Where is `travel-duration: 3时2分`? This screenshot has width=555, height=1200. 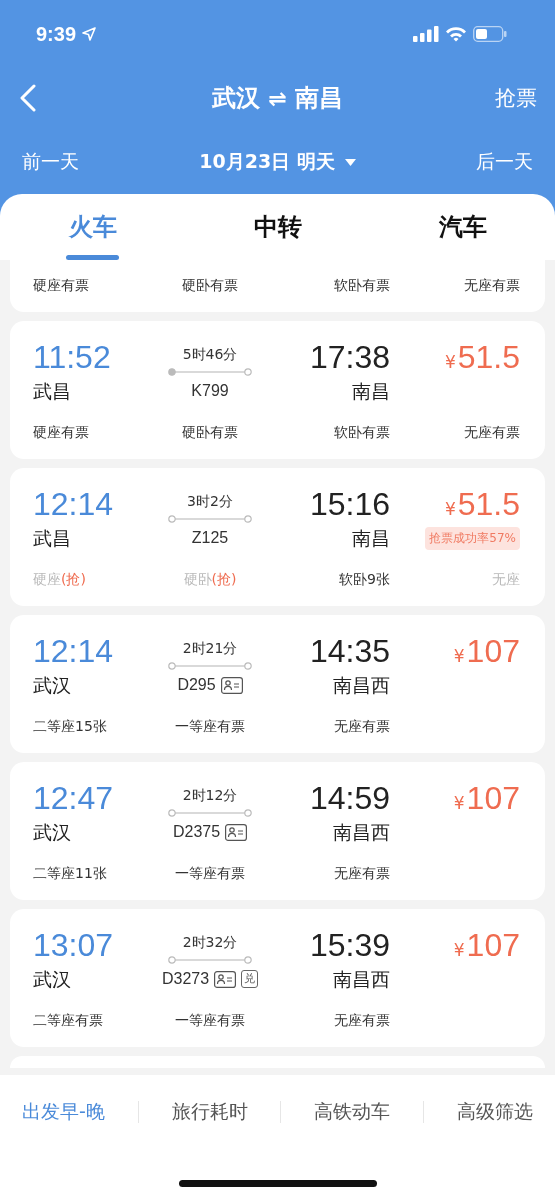
travel-duration: 3时2分 is located at coordinates (210, 501).